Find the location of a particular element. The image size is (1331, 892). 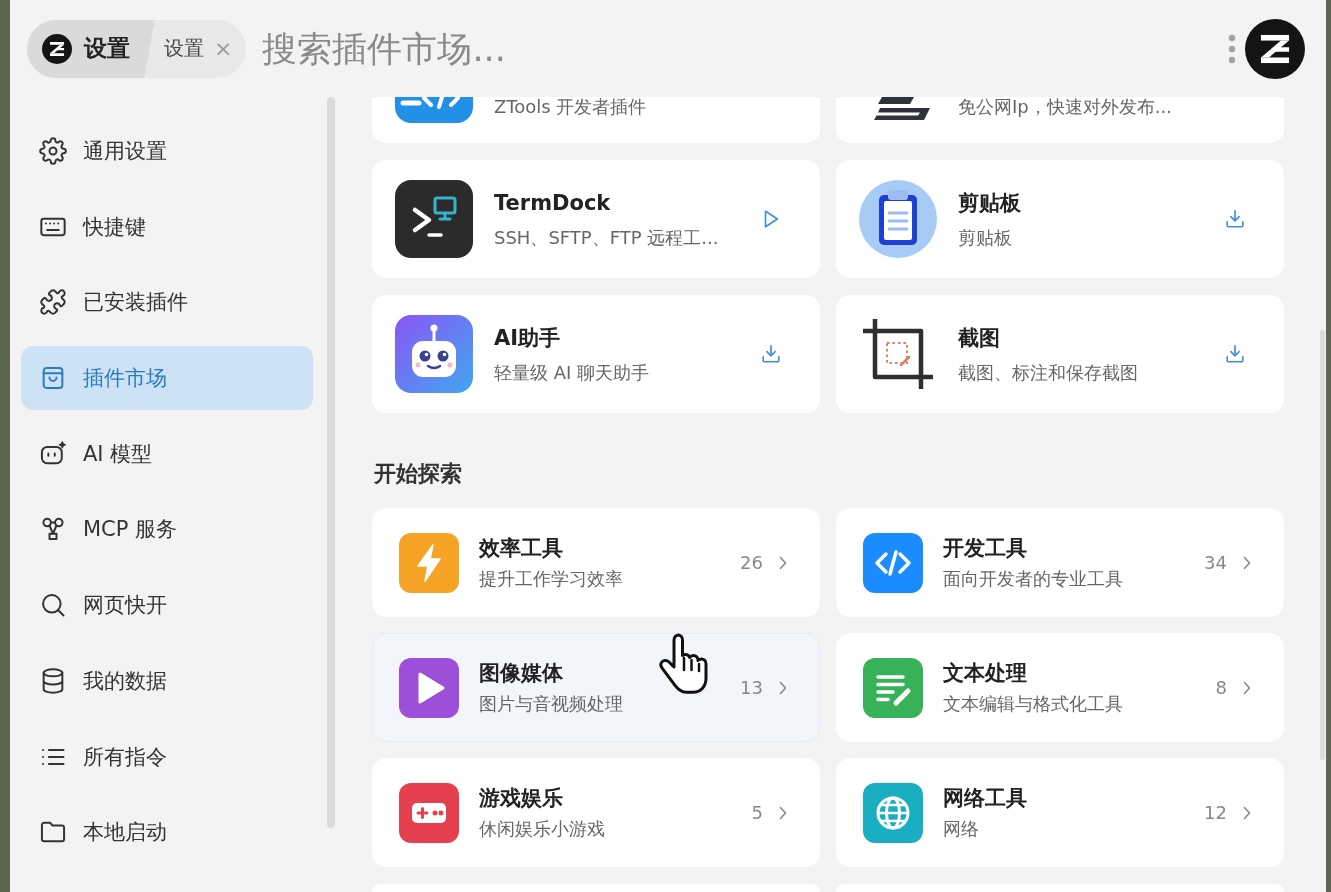

sidebar-item: 已安装插件 is located at coordinates (167, 302).